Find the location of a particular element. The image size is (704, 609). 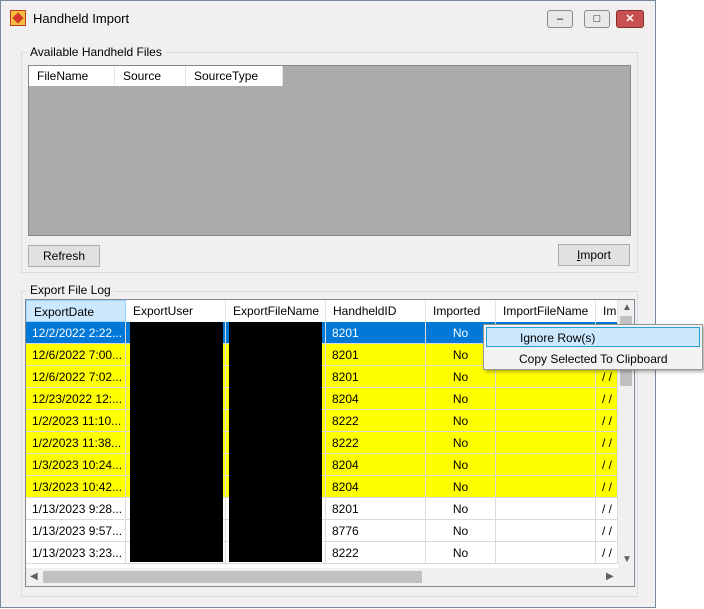

column-header-exportdate: ExportDate is located at coordinates (76, 311).